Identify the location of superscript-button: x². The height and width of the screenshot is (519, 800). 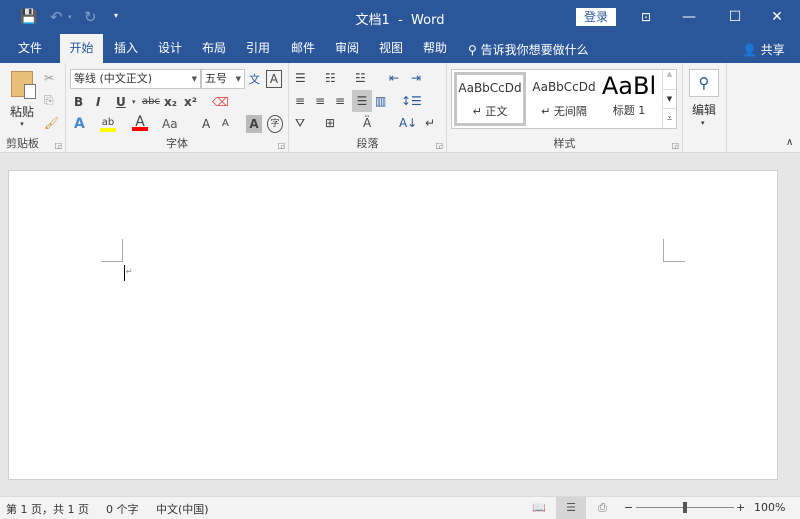
(190, 102).